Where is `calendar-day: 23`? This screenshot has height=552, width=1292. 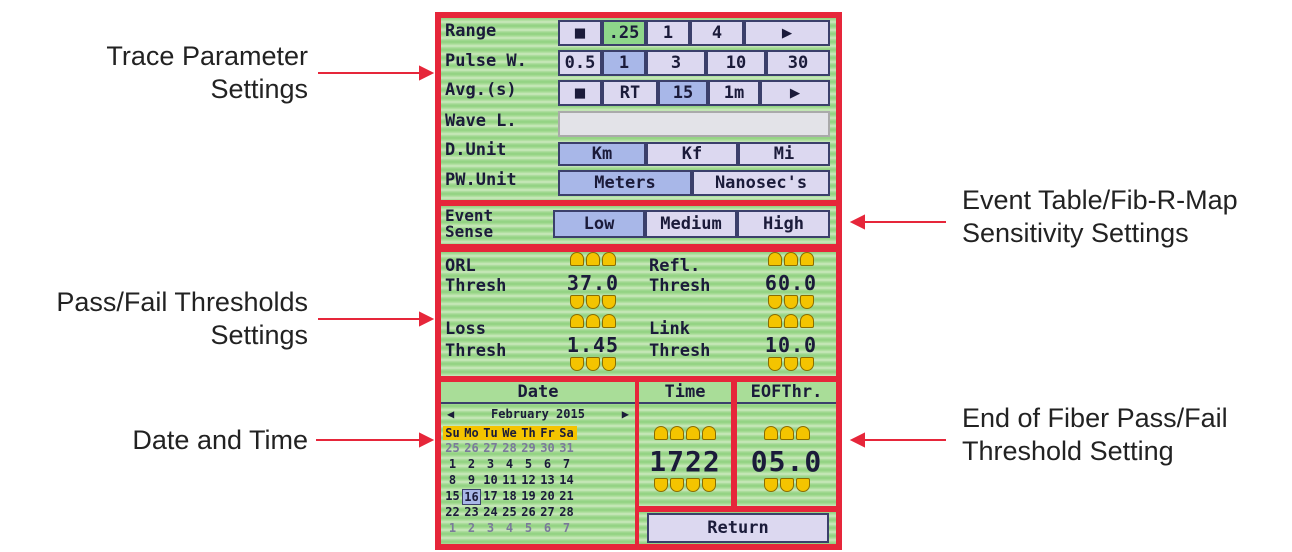
calendar-day: 23 is located at coordinates (471, 512).